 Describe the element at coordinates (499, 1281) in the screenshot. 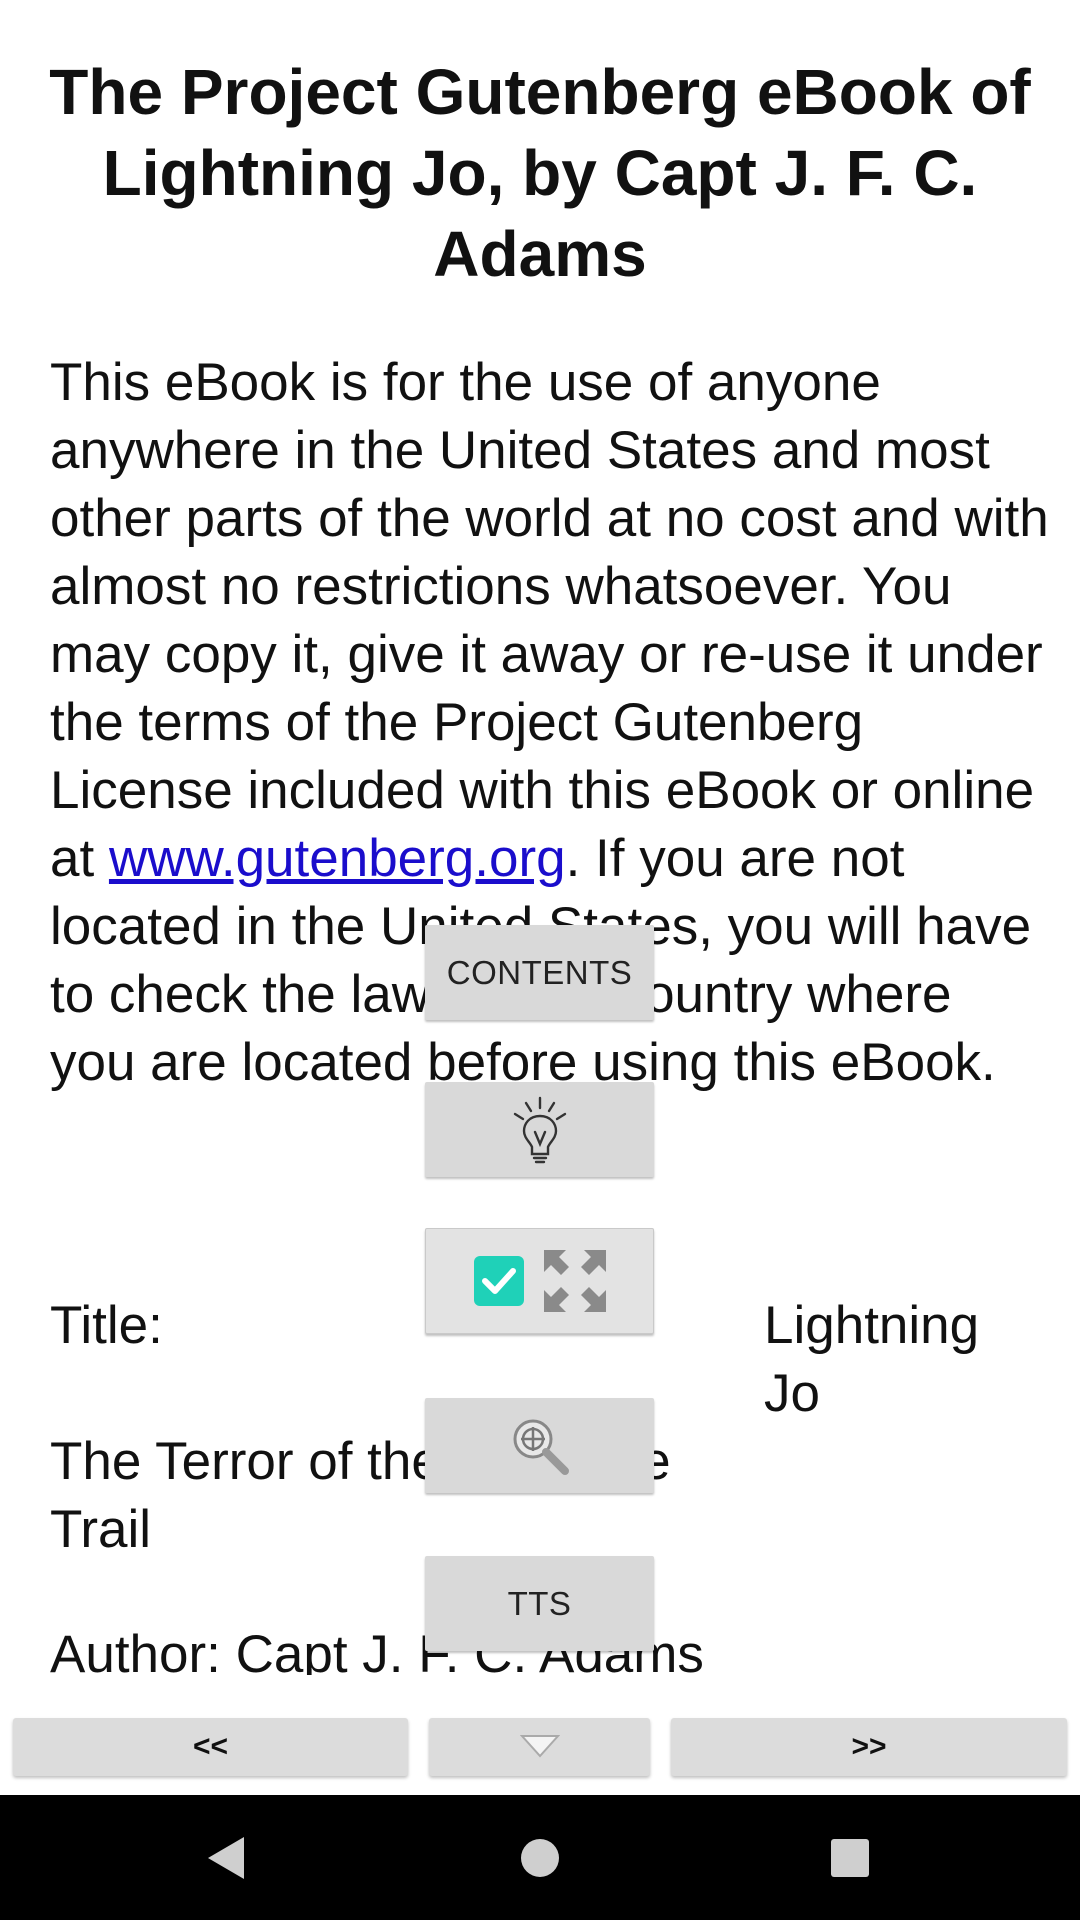

I see `checkbox-checked-icon` at that location.